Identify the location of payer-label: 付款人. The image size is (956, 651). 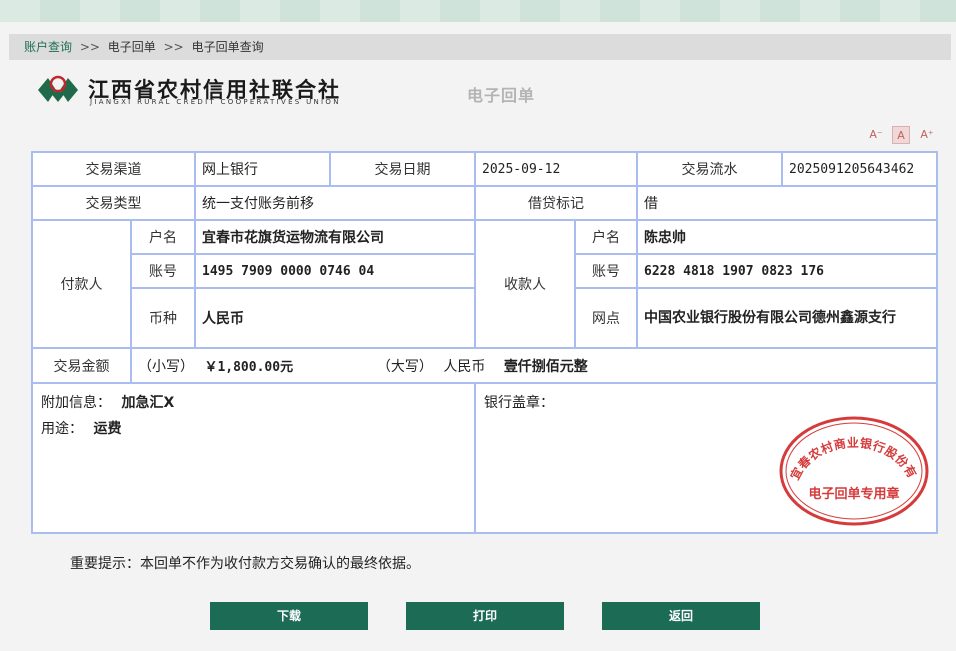
(81, 284).